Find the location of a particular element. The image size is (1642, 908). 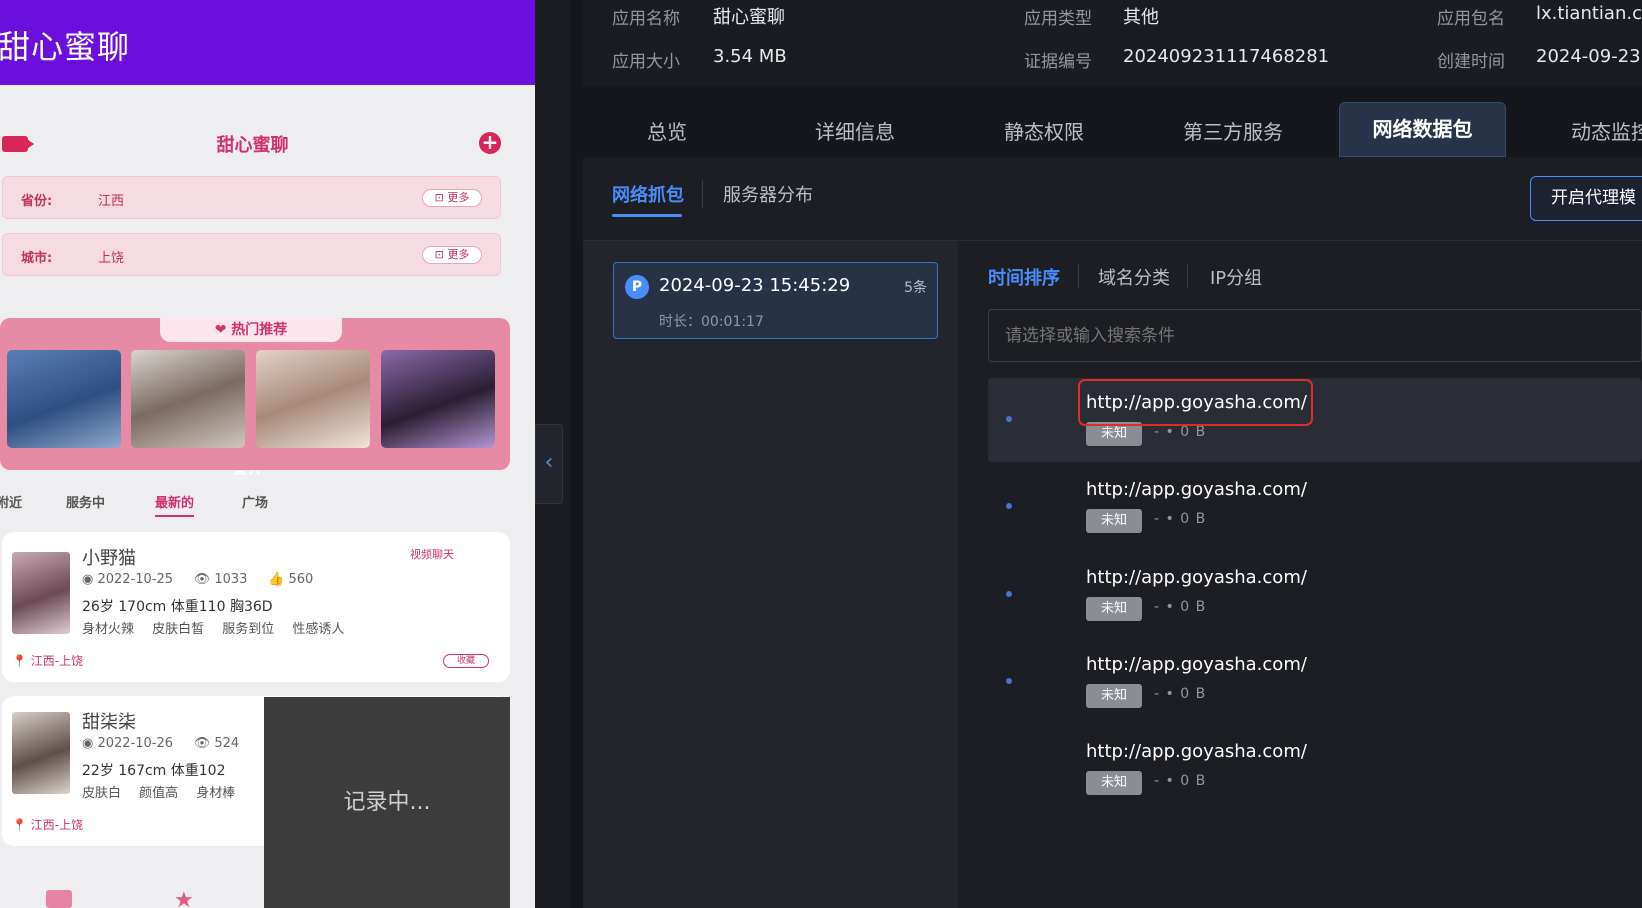

collapse-panel-button: ‹ is located at coordinates (549, 464).